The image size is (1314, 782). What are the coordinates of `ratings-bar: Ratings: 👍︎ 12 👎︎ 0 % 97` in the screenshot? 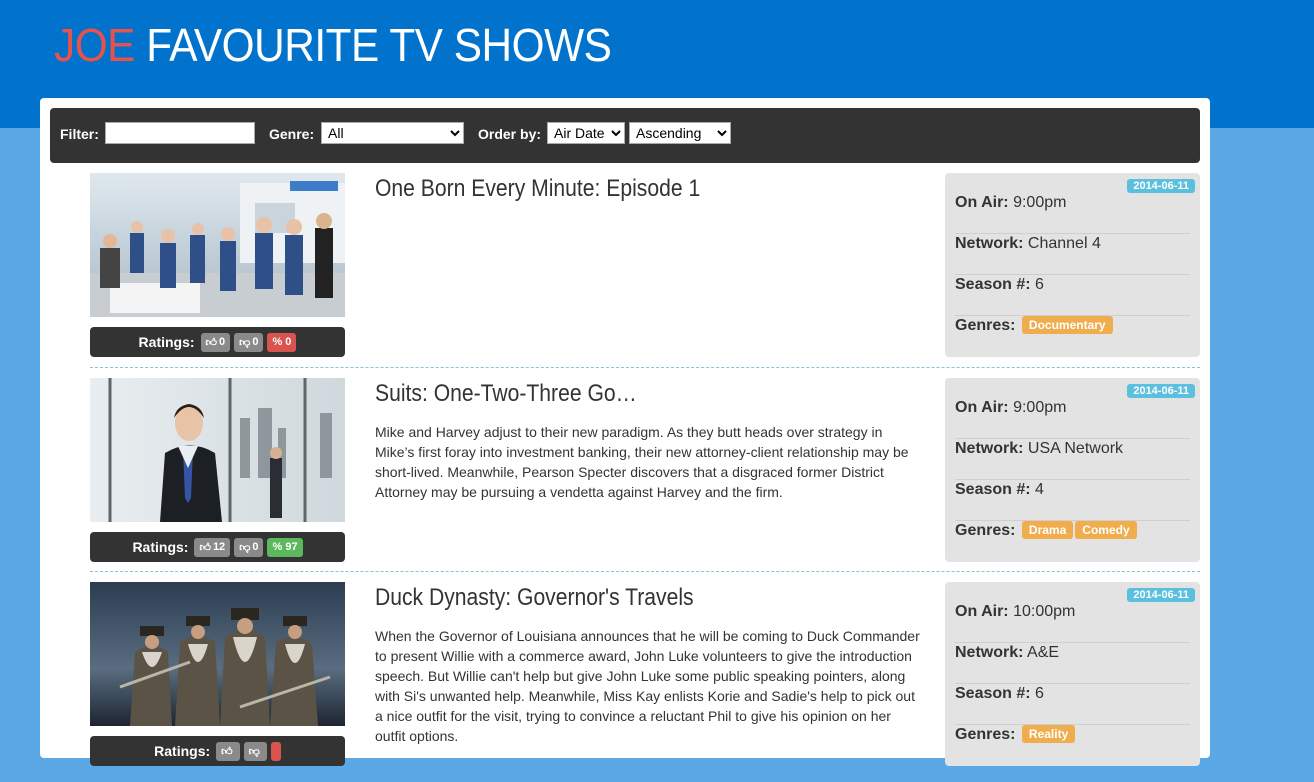 It's located at (217, 547).